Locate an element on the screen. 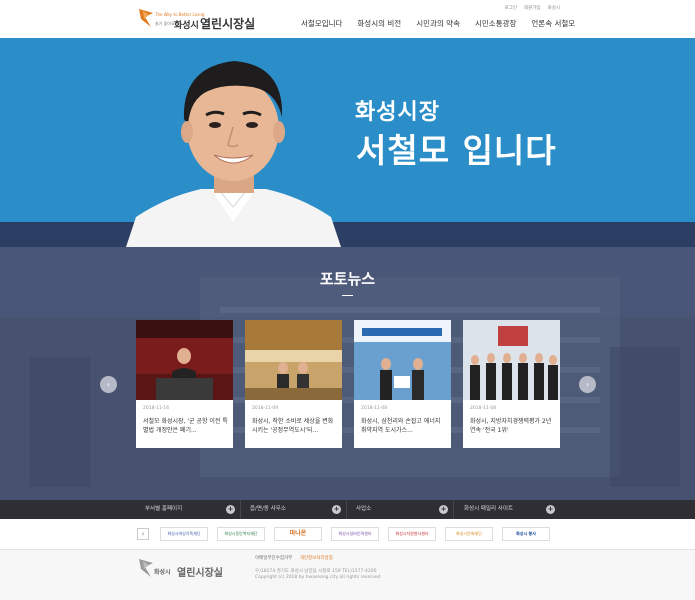 The image size is (695, 600). family-dept-sites: 부서별 홈페이지 is located at coordinates (163, 509).